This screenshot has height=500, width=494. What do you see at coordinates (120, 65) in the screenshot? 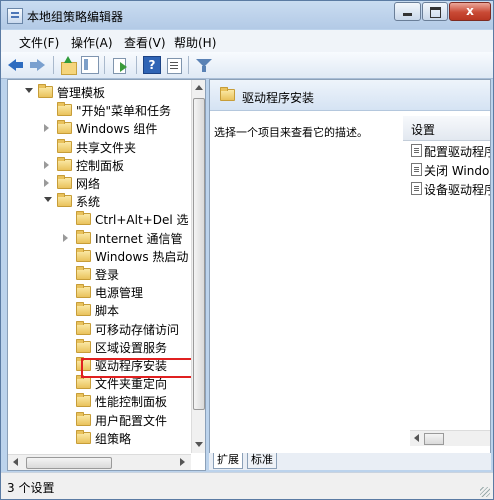
I see `export-list-icon` at bounding box center [120, 65].